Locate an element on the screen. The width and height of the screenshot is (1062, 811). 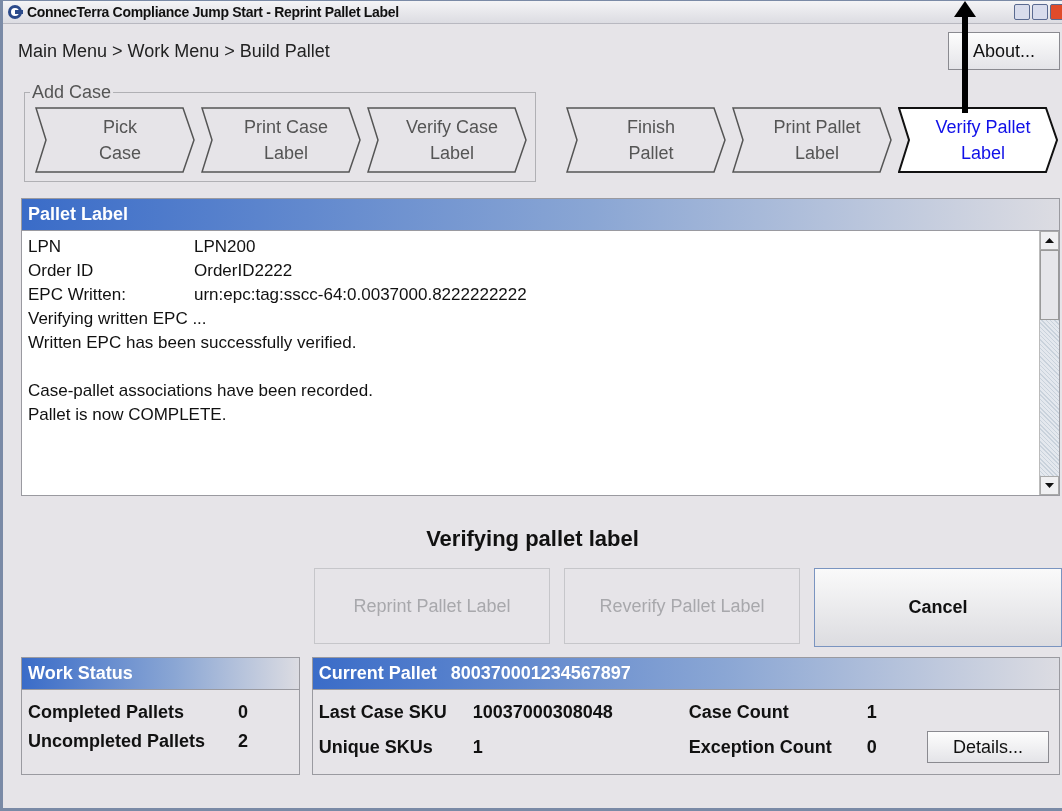
log-label: EPC Written: is located at coordinates (77, 295).